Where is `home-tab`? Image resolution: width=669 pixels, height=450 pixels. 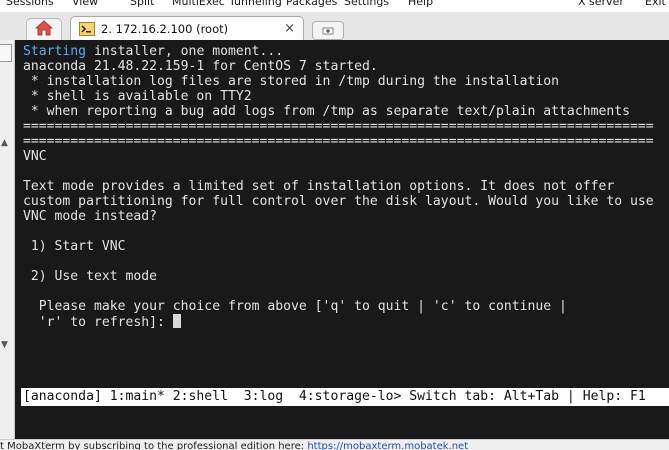 home-tab is located at coordinates (44, 29).